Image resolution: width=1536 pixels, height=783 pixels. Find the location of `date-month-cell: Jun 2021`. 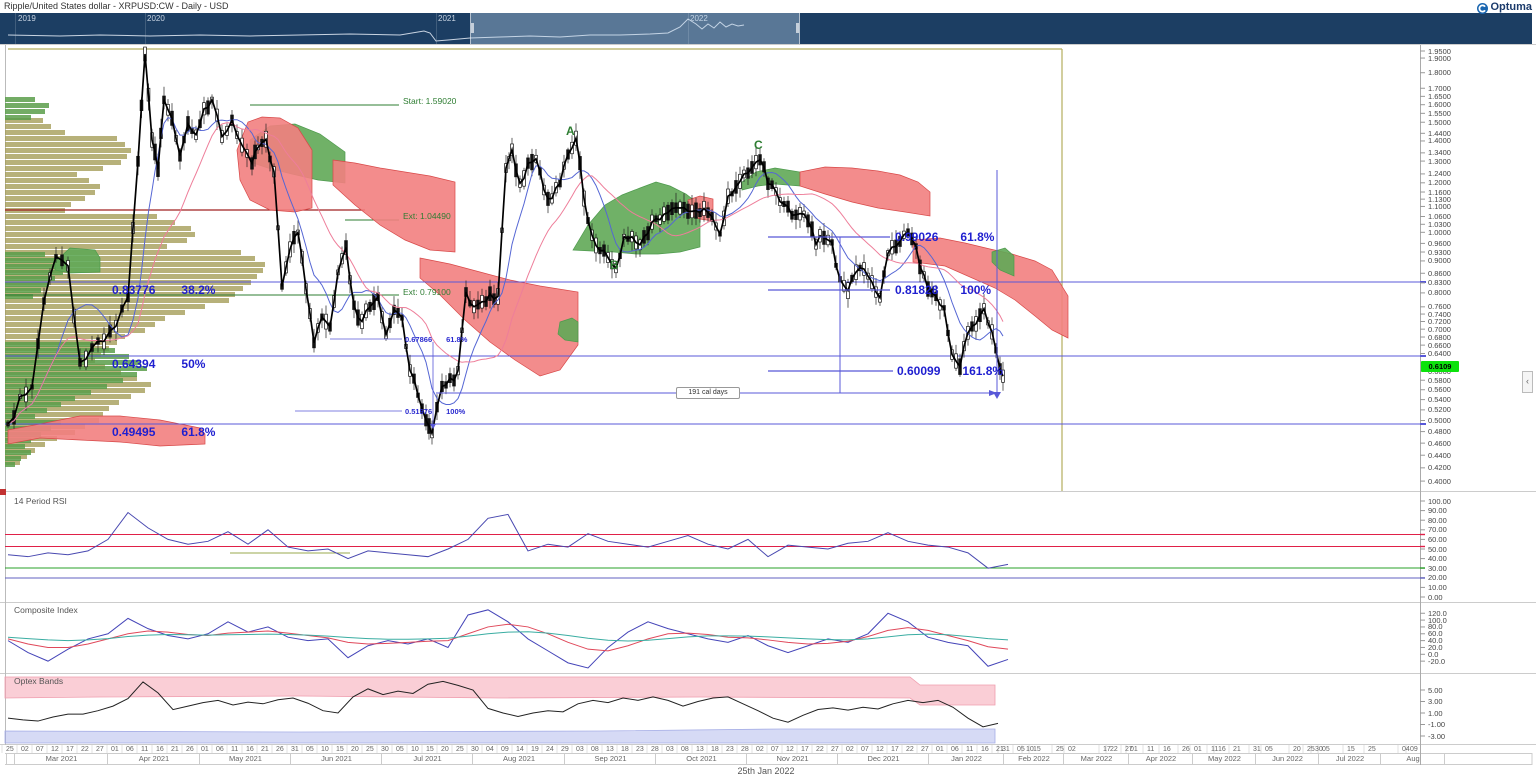

date-month-cell: Jun 2021 is located at coordinates (336, 758).